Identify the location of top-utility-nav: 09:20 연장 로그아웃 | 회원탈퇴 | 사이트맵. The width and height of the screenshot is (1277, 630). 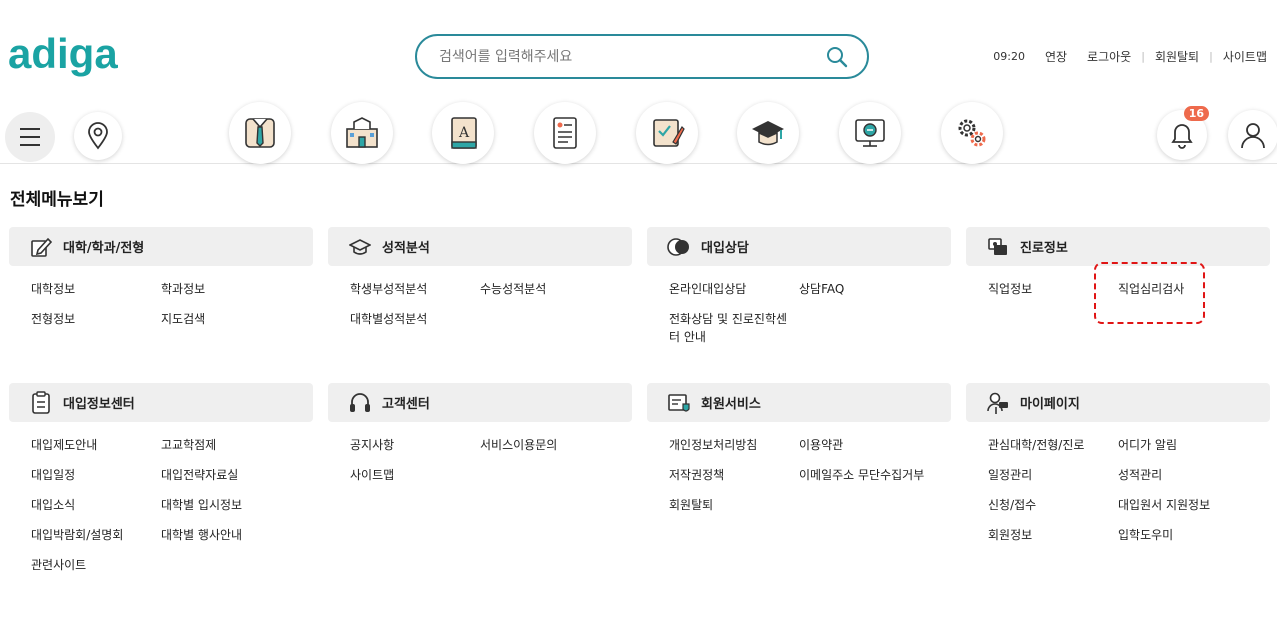
(1130, 56).